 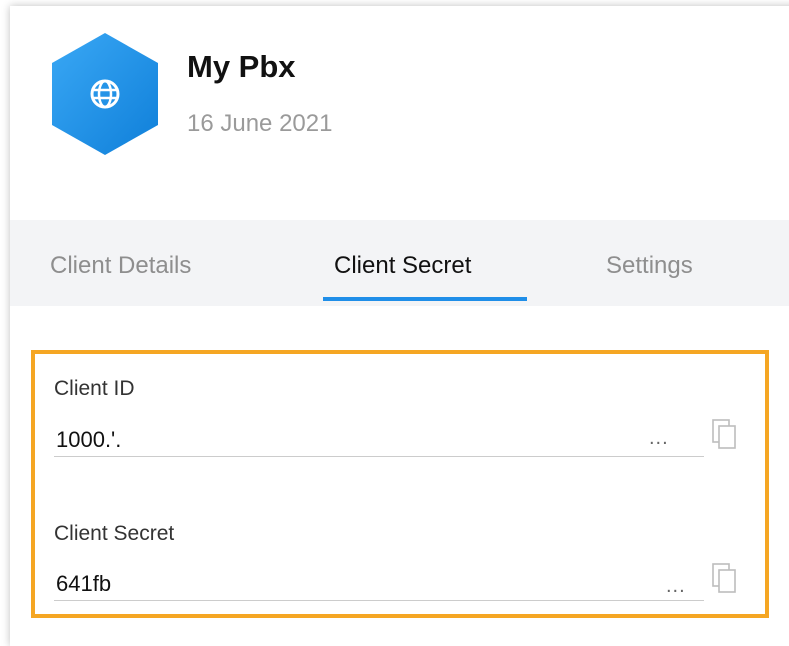 I want to click on active-tab-indicator, so click(x=425, y=299).